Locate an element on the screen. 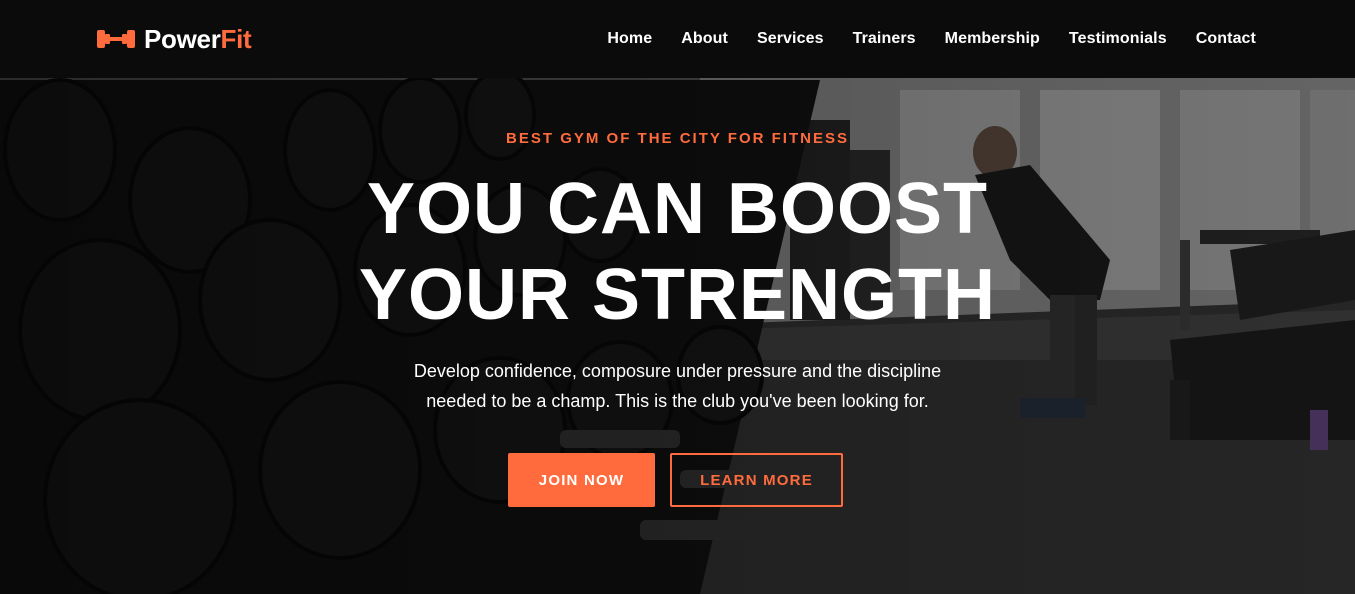 The width and height of the screenshot is (1355, 594). join-now-button: JOIN NOW is located at coordinates (581, 480).